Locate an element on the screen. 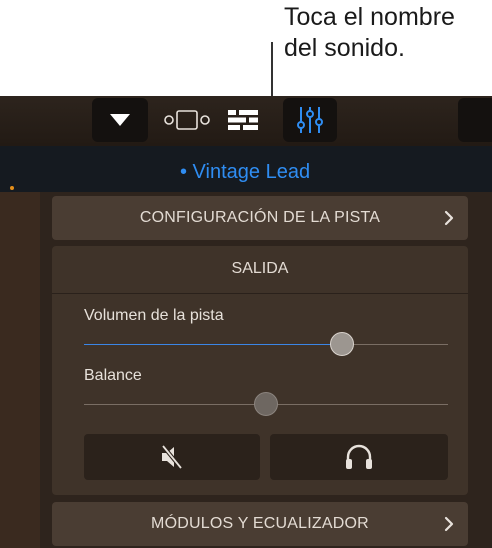 The width and height of the screenshot is (492, 548). solo-button is located at coordinates (359, 457).